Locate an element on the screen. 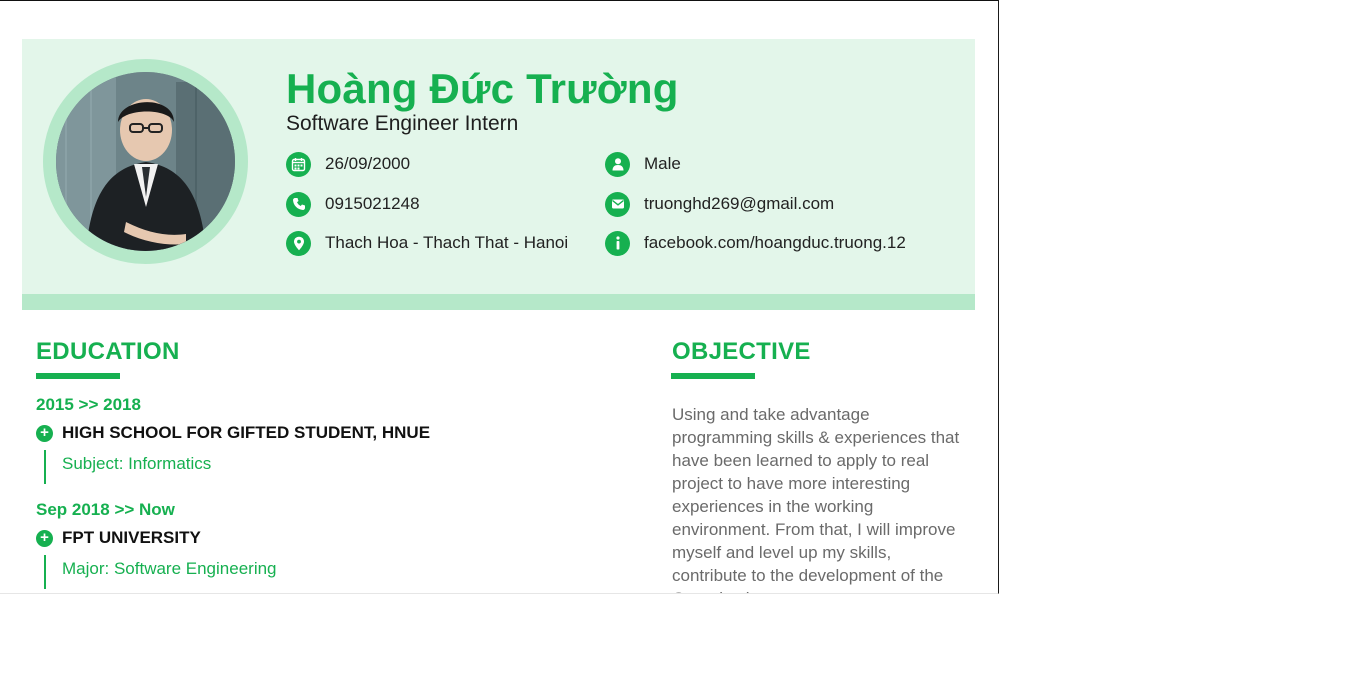 The height and width of the screenshot is (698, 1360). info-address: Thach Hoa - Thach That - Hanoi is located at coordinates (427, 243).